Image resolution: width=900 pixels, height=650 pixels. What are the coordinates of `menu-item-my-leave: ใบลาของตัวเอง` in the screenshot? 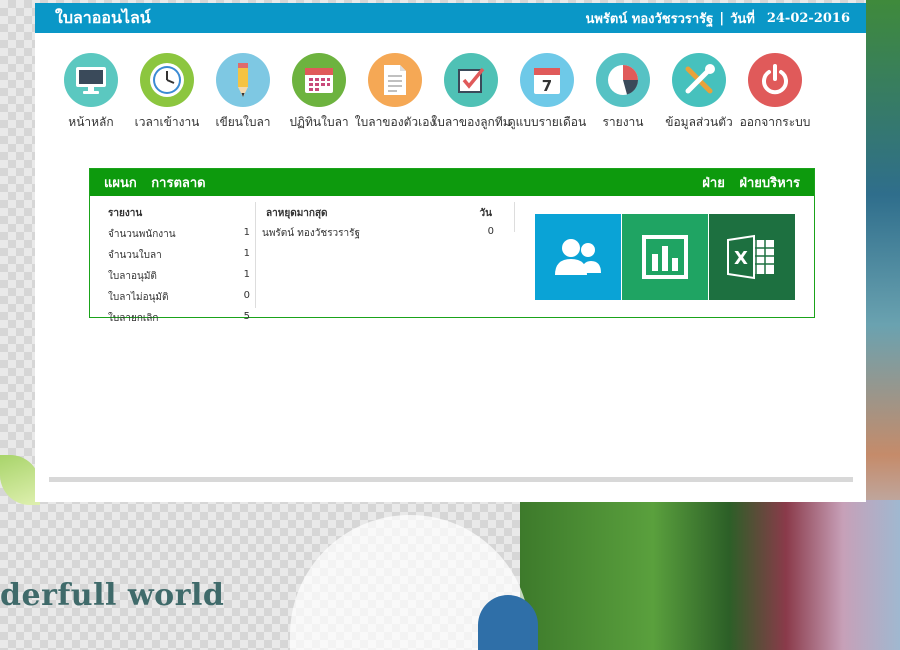 It's located at (395, 92).